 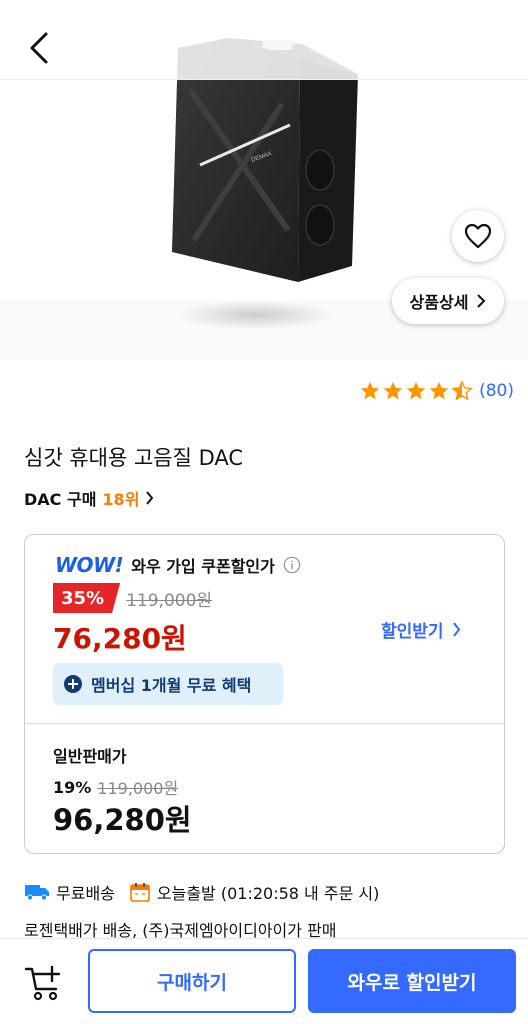 I want to click on top-bar, so click(x=264, y=40).